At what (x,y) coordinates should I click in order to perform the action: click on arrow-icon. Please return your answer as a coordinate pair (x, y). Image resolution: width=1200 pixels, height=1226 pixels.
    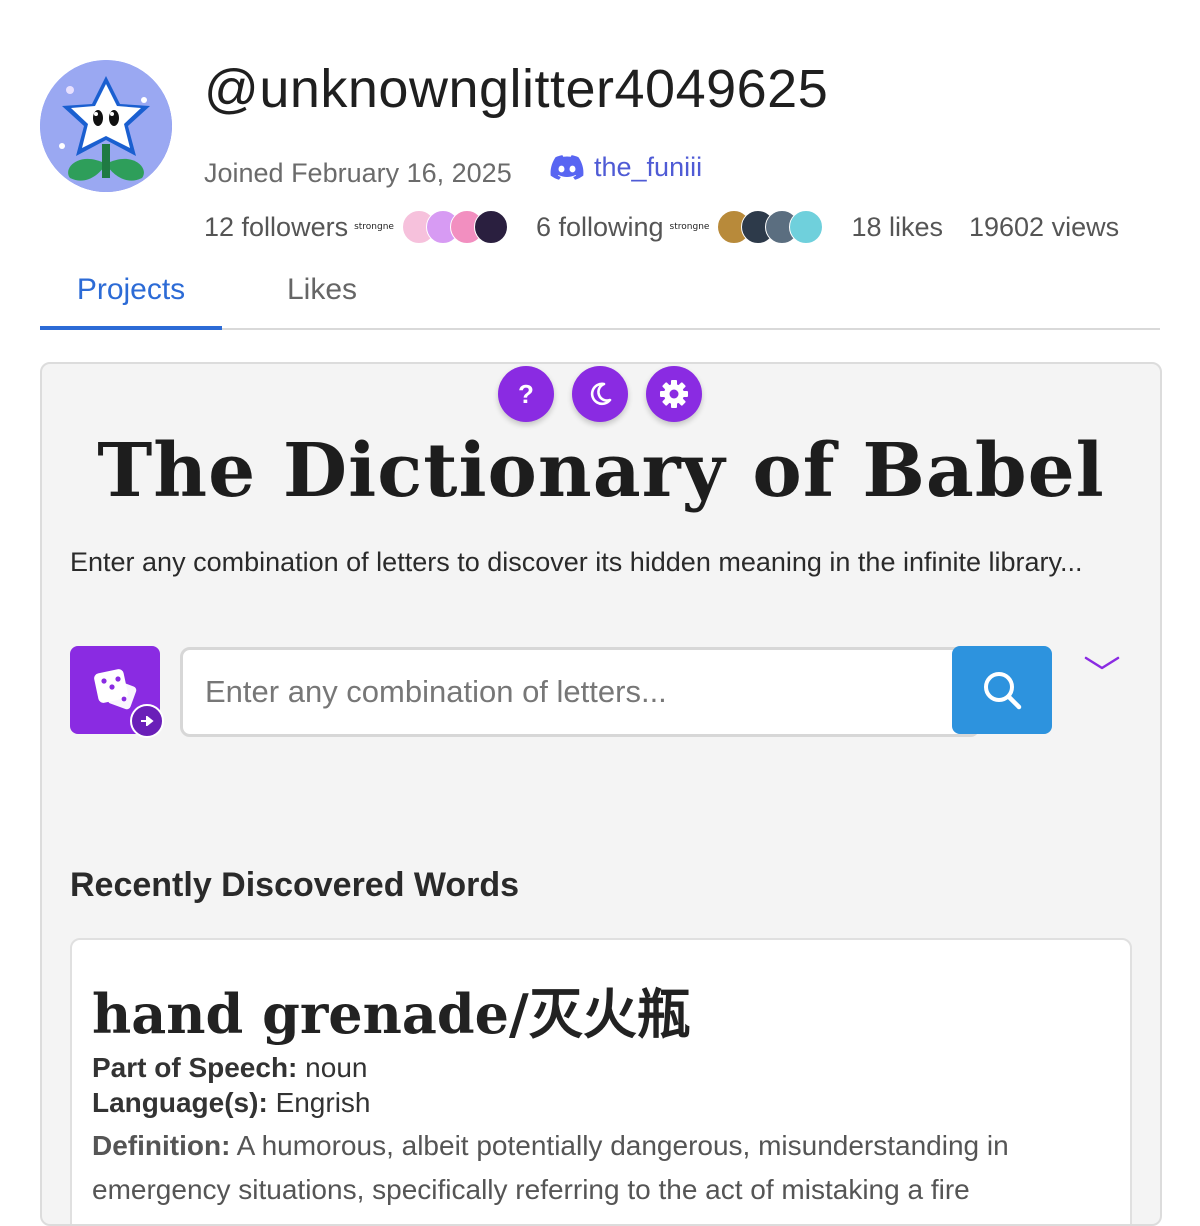
    Looking at the image, I should click on (147, 721).